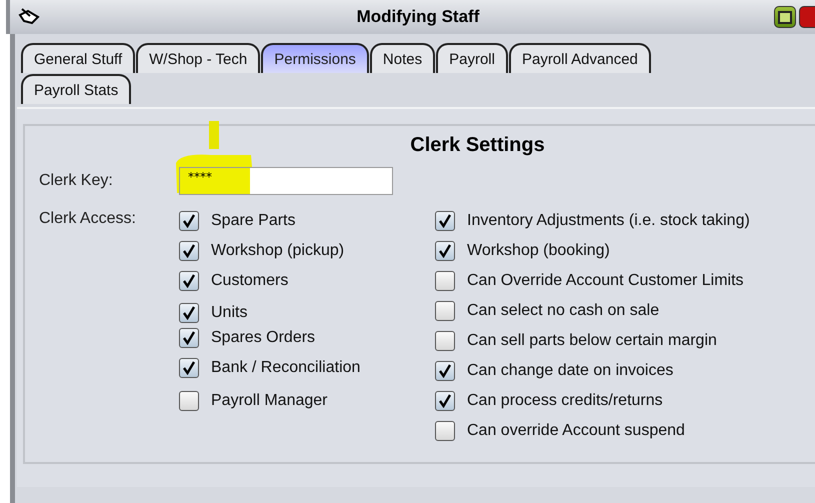 The height and width of the screenshot is (503, 815). What do you see at coordinates (608, 221) in the screenshot?
I see `checkbox-label: Inventory Adjustments (i.e. stock taking)` at bounding box center [608, 221].